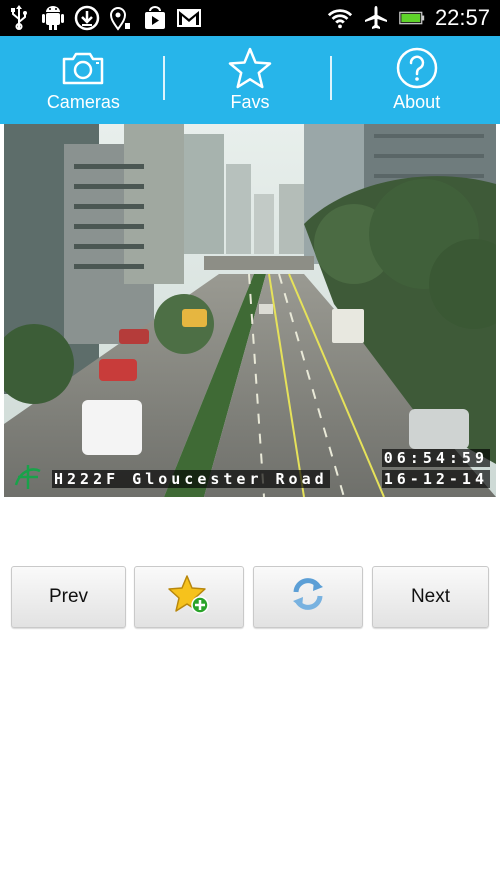 The height and width of the screenshot is (889, 500). What do you see at coordinates (435, 479) in the screenshot?
I see `camera-date: 16-12-14` at bounding box center [435, 479].